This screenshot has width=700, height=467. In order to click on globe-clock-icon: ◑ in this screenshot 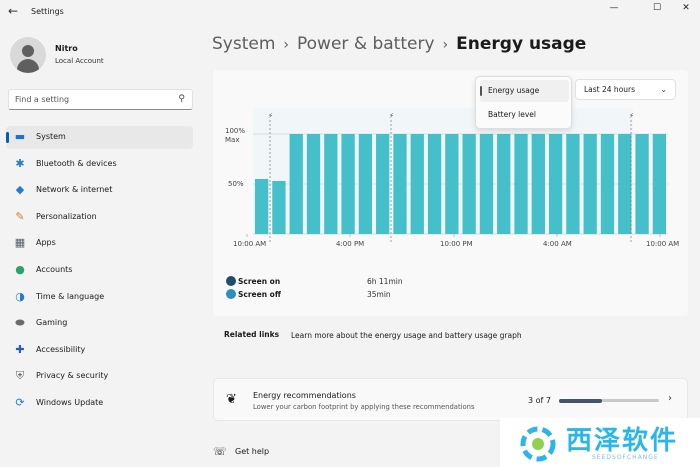, I will do `click(20, 296)`.